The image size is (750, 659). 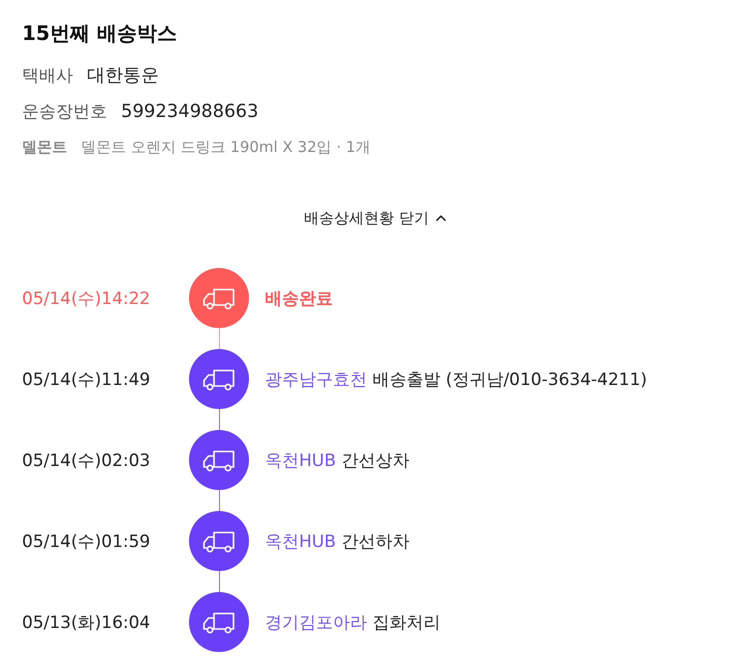 I want to click on box-title: 15번째 배송박스, so click(x=99, y=33).